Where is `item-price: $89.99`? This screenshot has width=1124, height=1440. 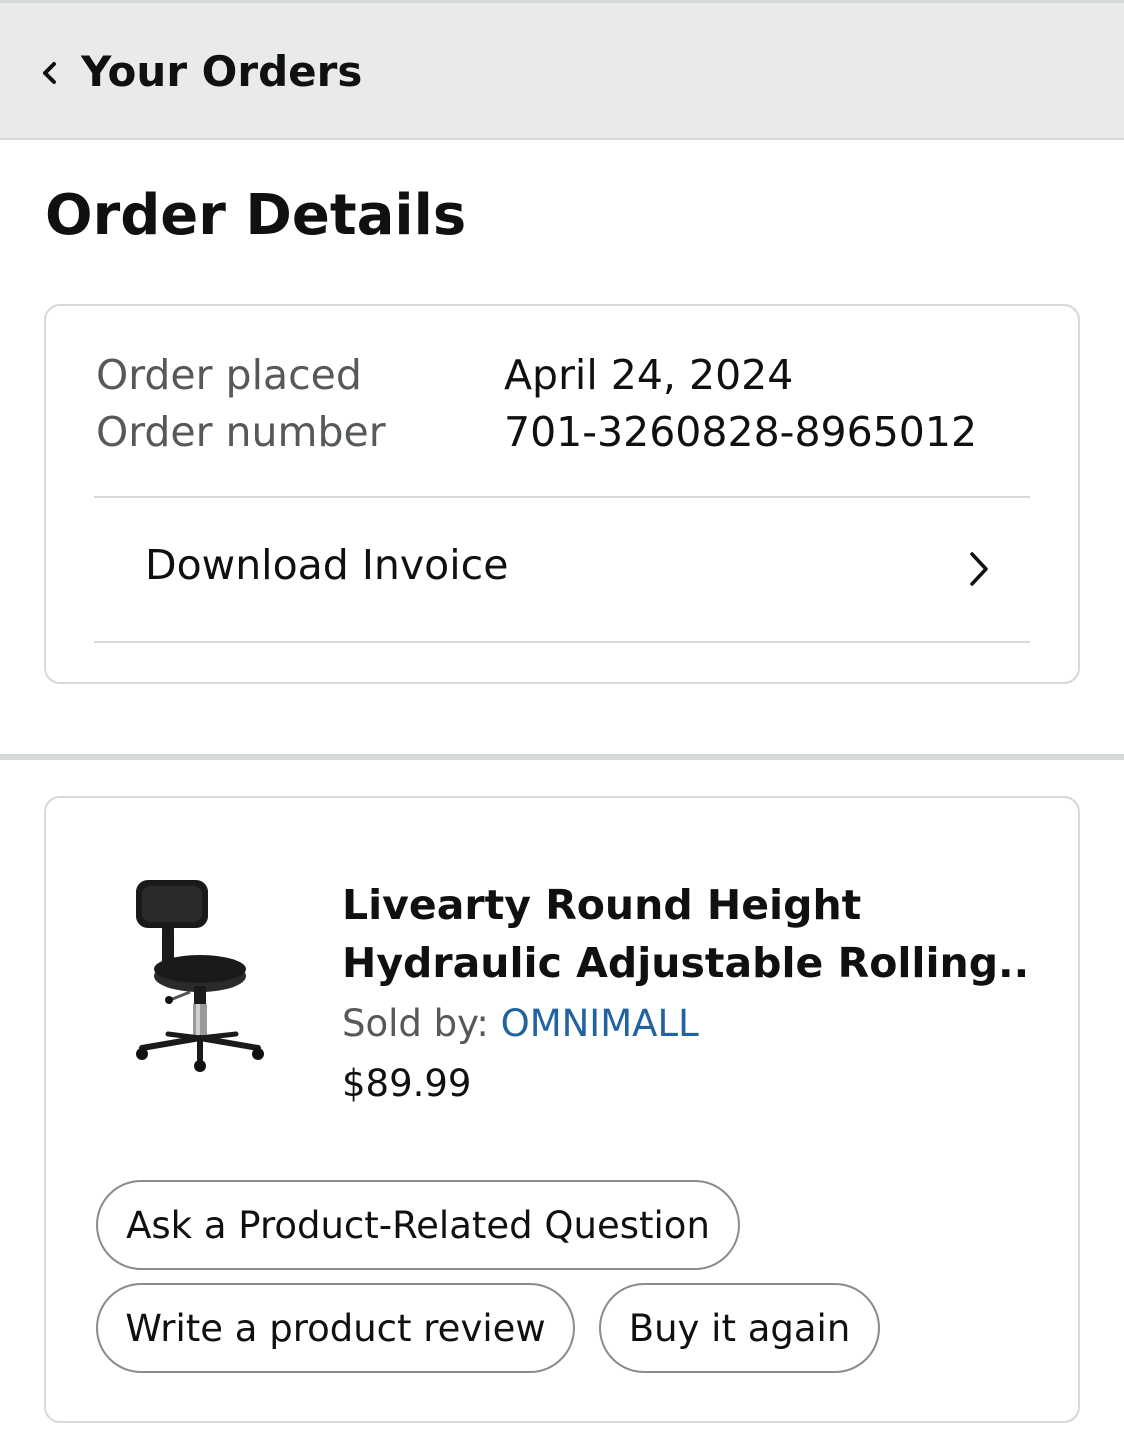 item-price: $89.99 is located at coordinates (407, 1083).